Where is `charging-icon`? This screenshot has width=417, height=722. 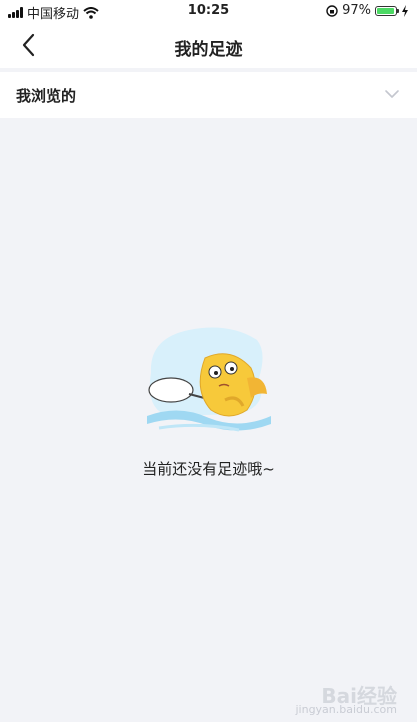
charging-icon is located at coordinates (405, 10).